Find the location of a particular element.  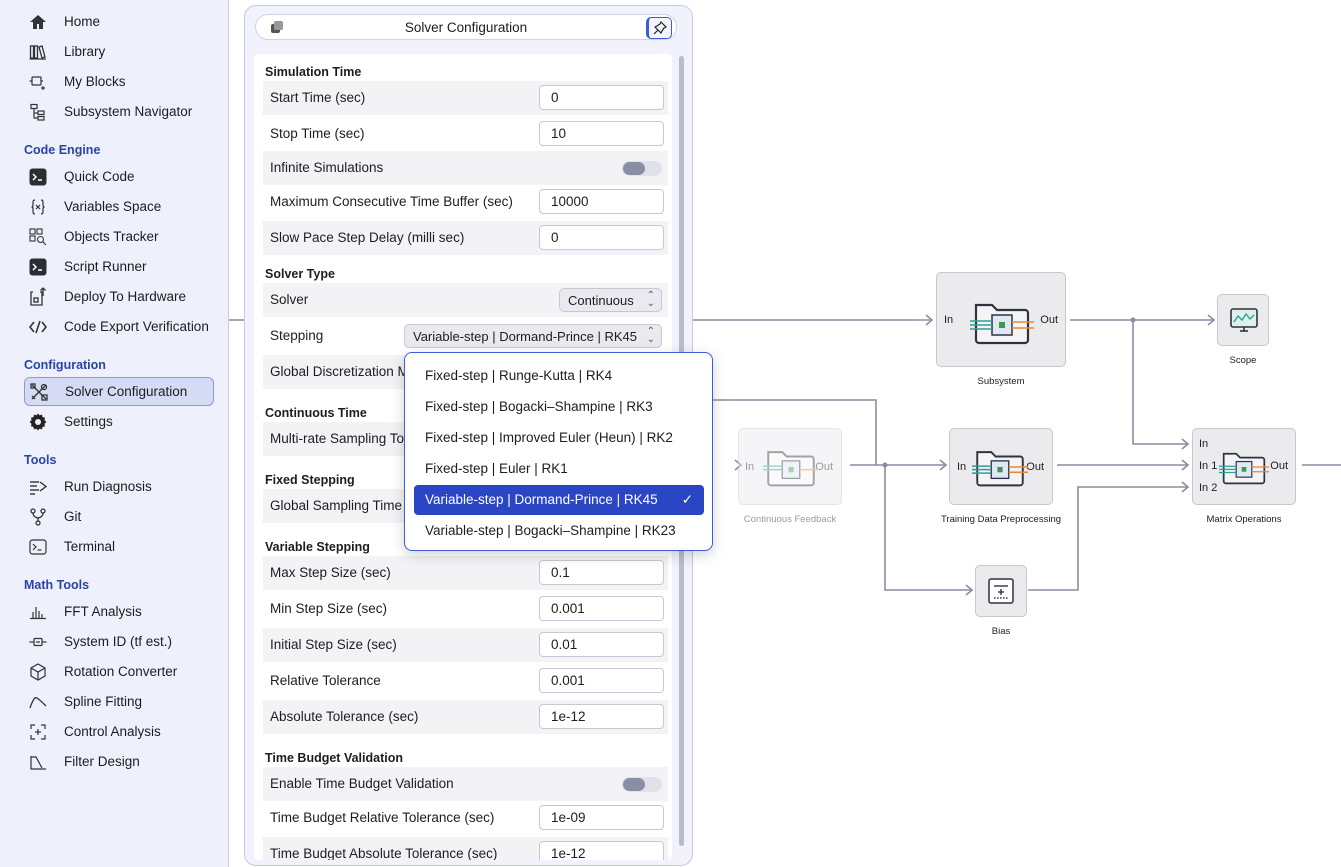

stepping-select: Variable-step | Dormand-Prince | RK45 ⌃ ⌄ is located at coordinates (533, 336).